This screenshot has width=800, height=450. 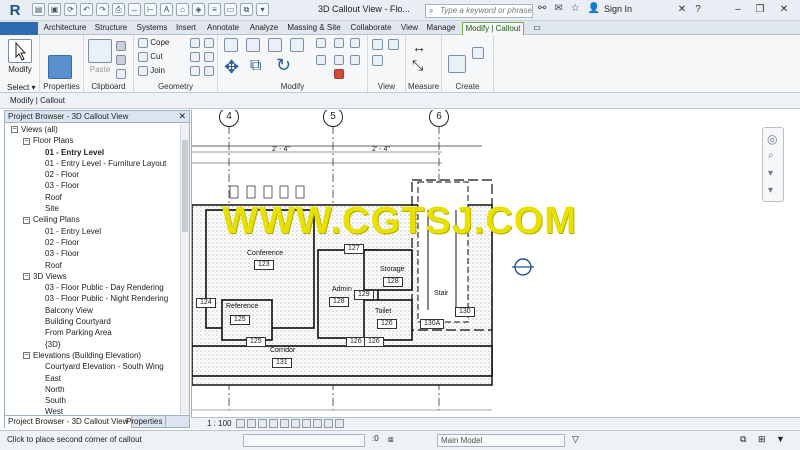 What do you see at coordinates (93, 140) in the screenshot?
I see `browser-tree-item: − Floor Plans` at bounding box center [93, 140].